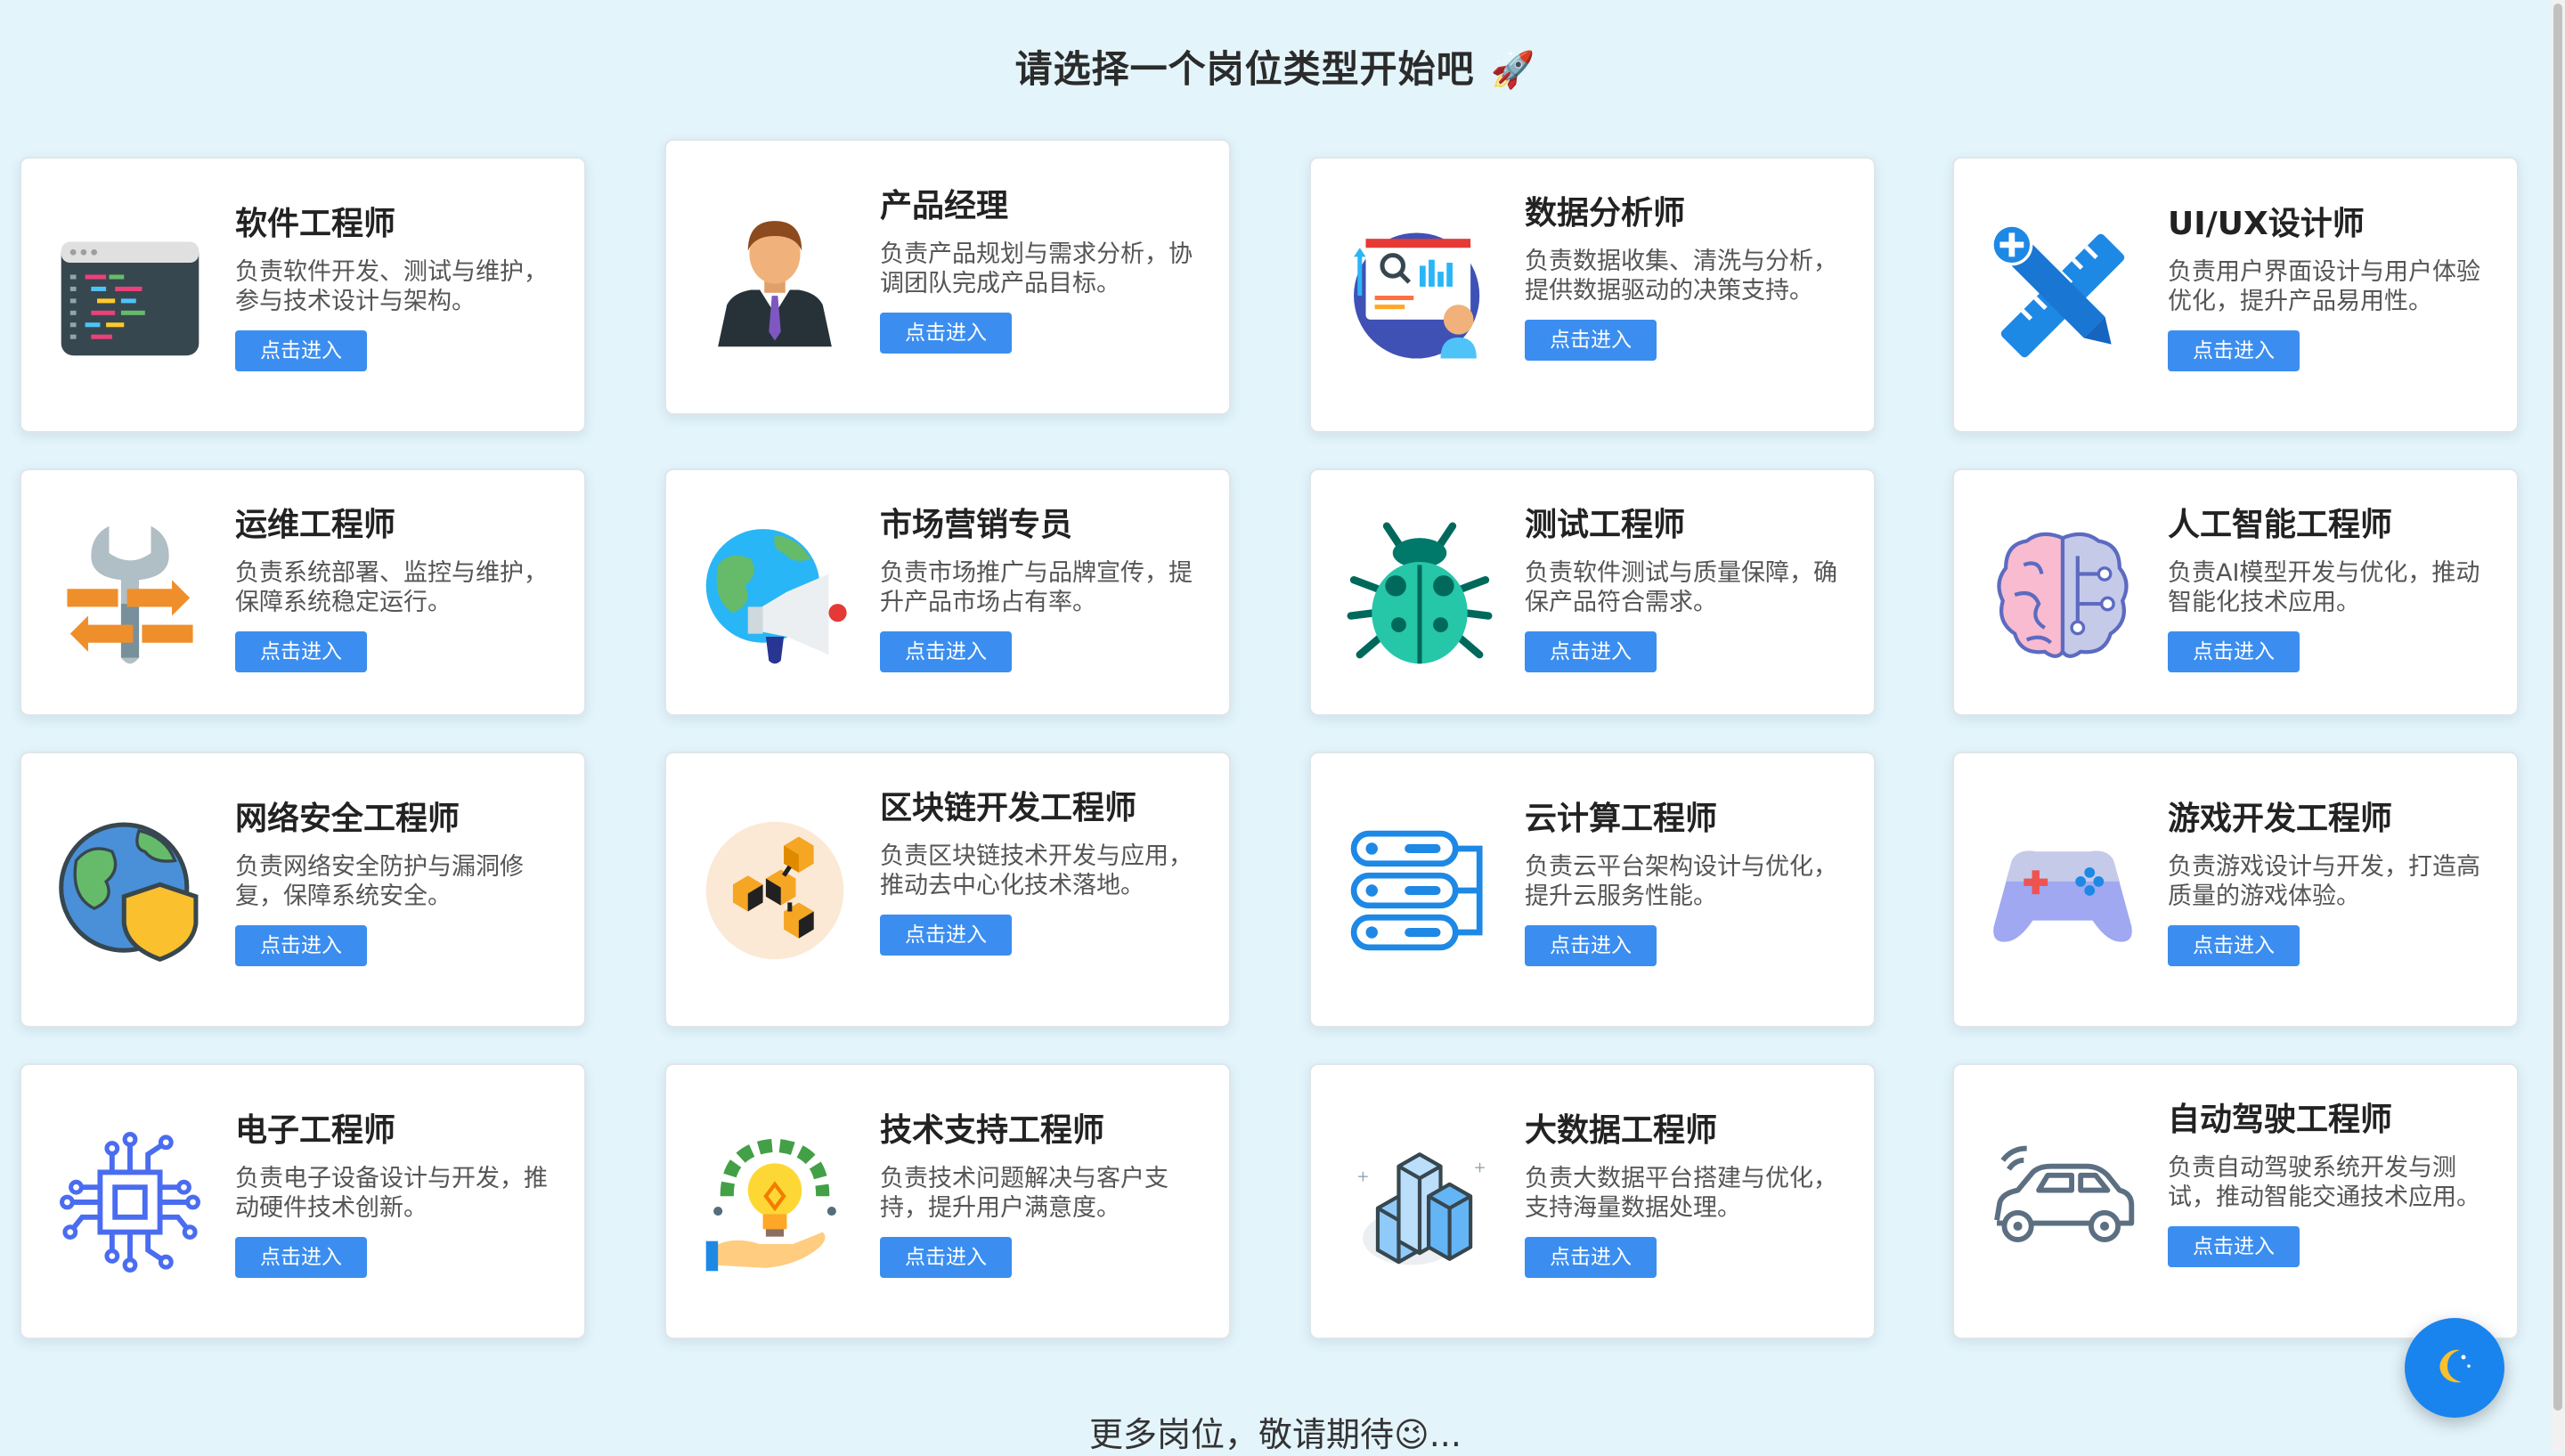 This screenshot has height=1456, width=2565. I want to click on card-title: 网络安全工程师, so click(347, 819).